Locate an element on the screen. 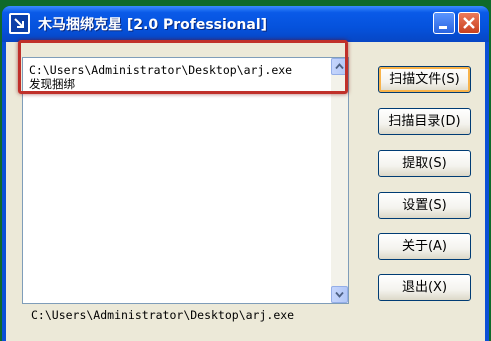  close-button is located at coordinates (469, 23).